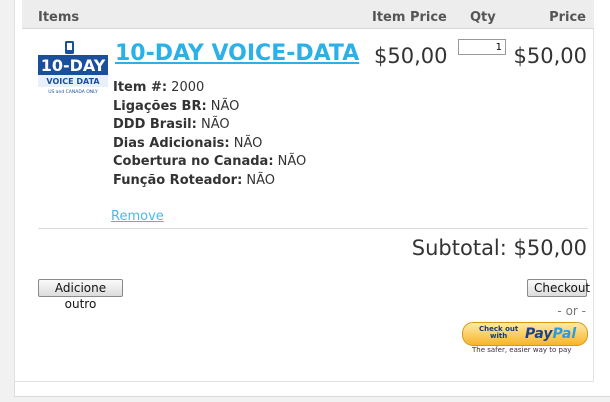 The image size is (610, 402). Describe the element at coordinates (571, 311) in the screenshot. I see `or-separator: - or -` at that location.